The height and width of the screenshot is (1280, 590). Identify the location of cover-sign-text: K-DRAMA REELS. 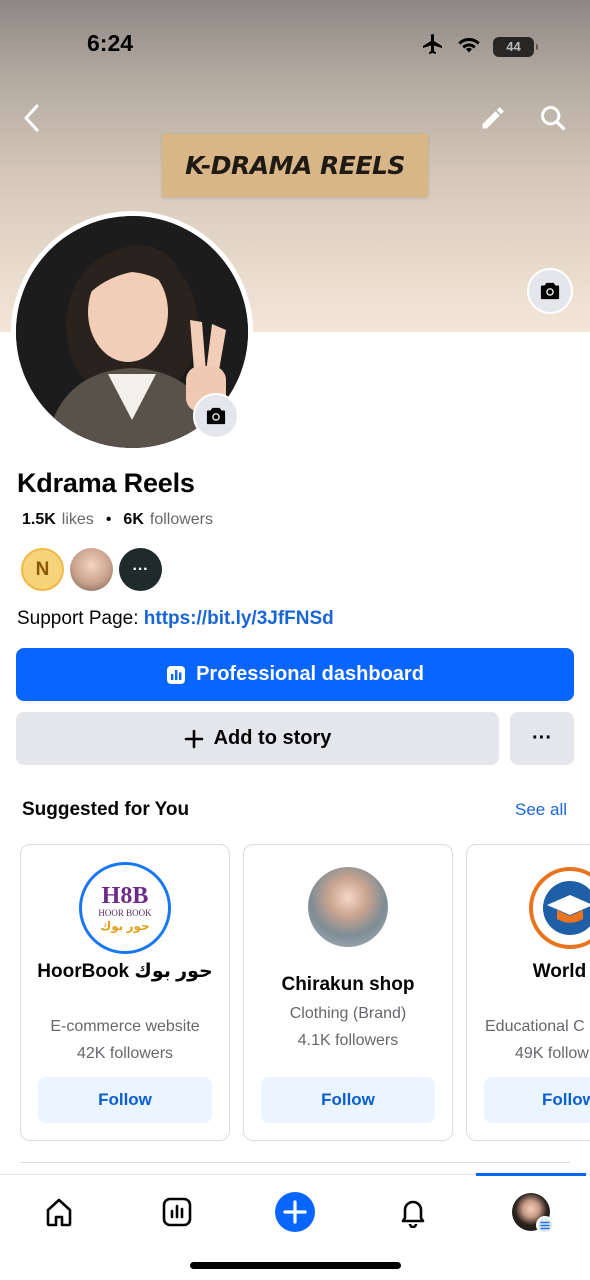
(295, 165).